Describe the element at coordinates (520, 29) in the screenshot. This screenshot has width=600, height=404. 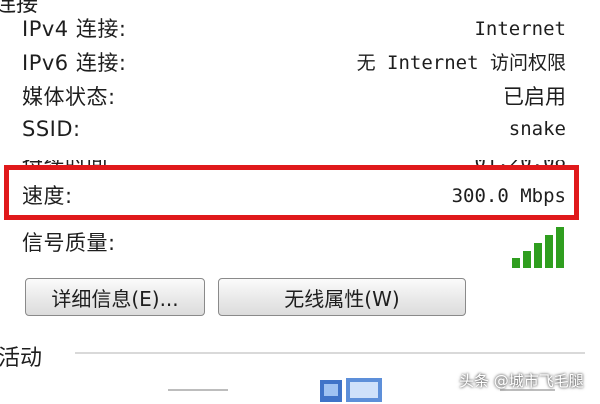
I see `ipv4-value: Internet` at that location.